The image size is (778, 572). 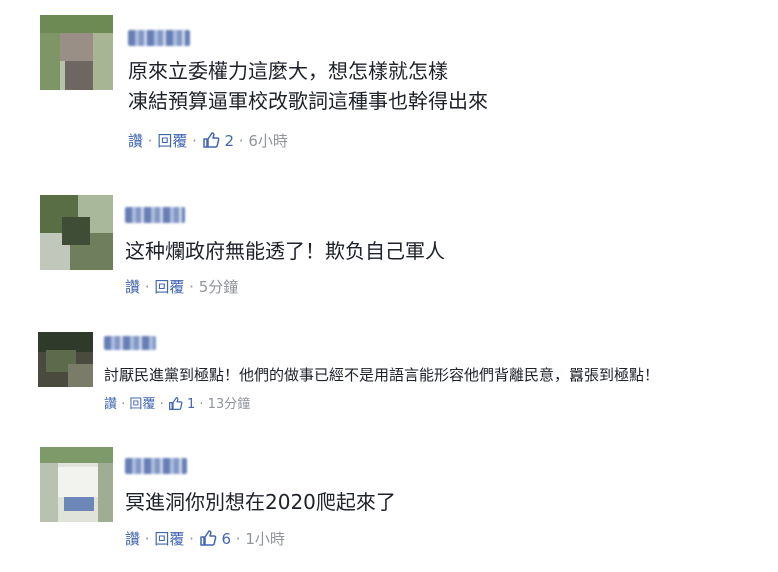 What do you see at coordinates (156, 466) in the screenshot?
I see `commenter-name` at bounding box center [156, 466].